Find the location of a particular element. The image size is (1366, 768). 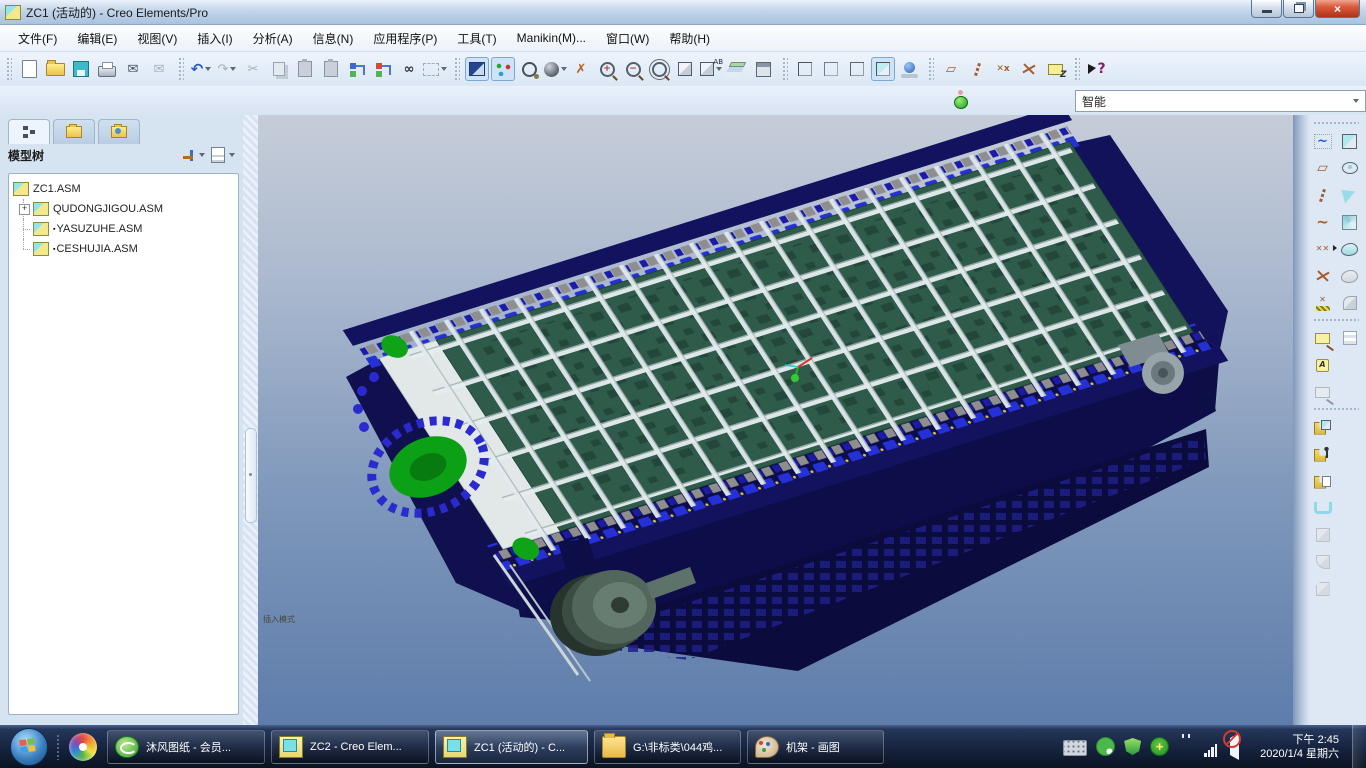

swept-blend-button is located at coordinates (1350, 222).